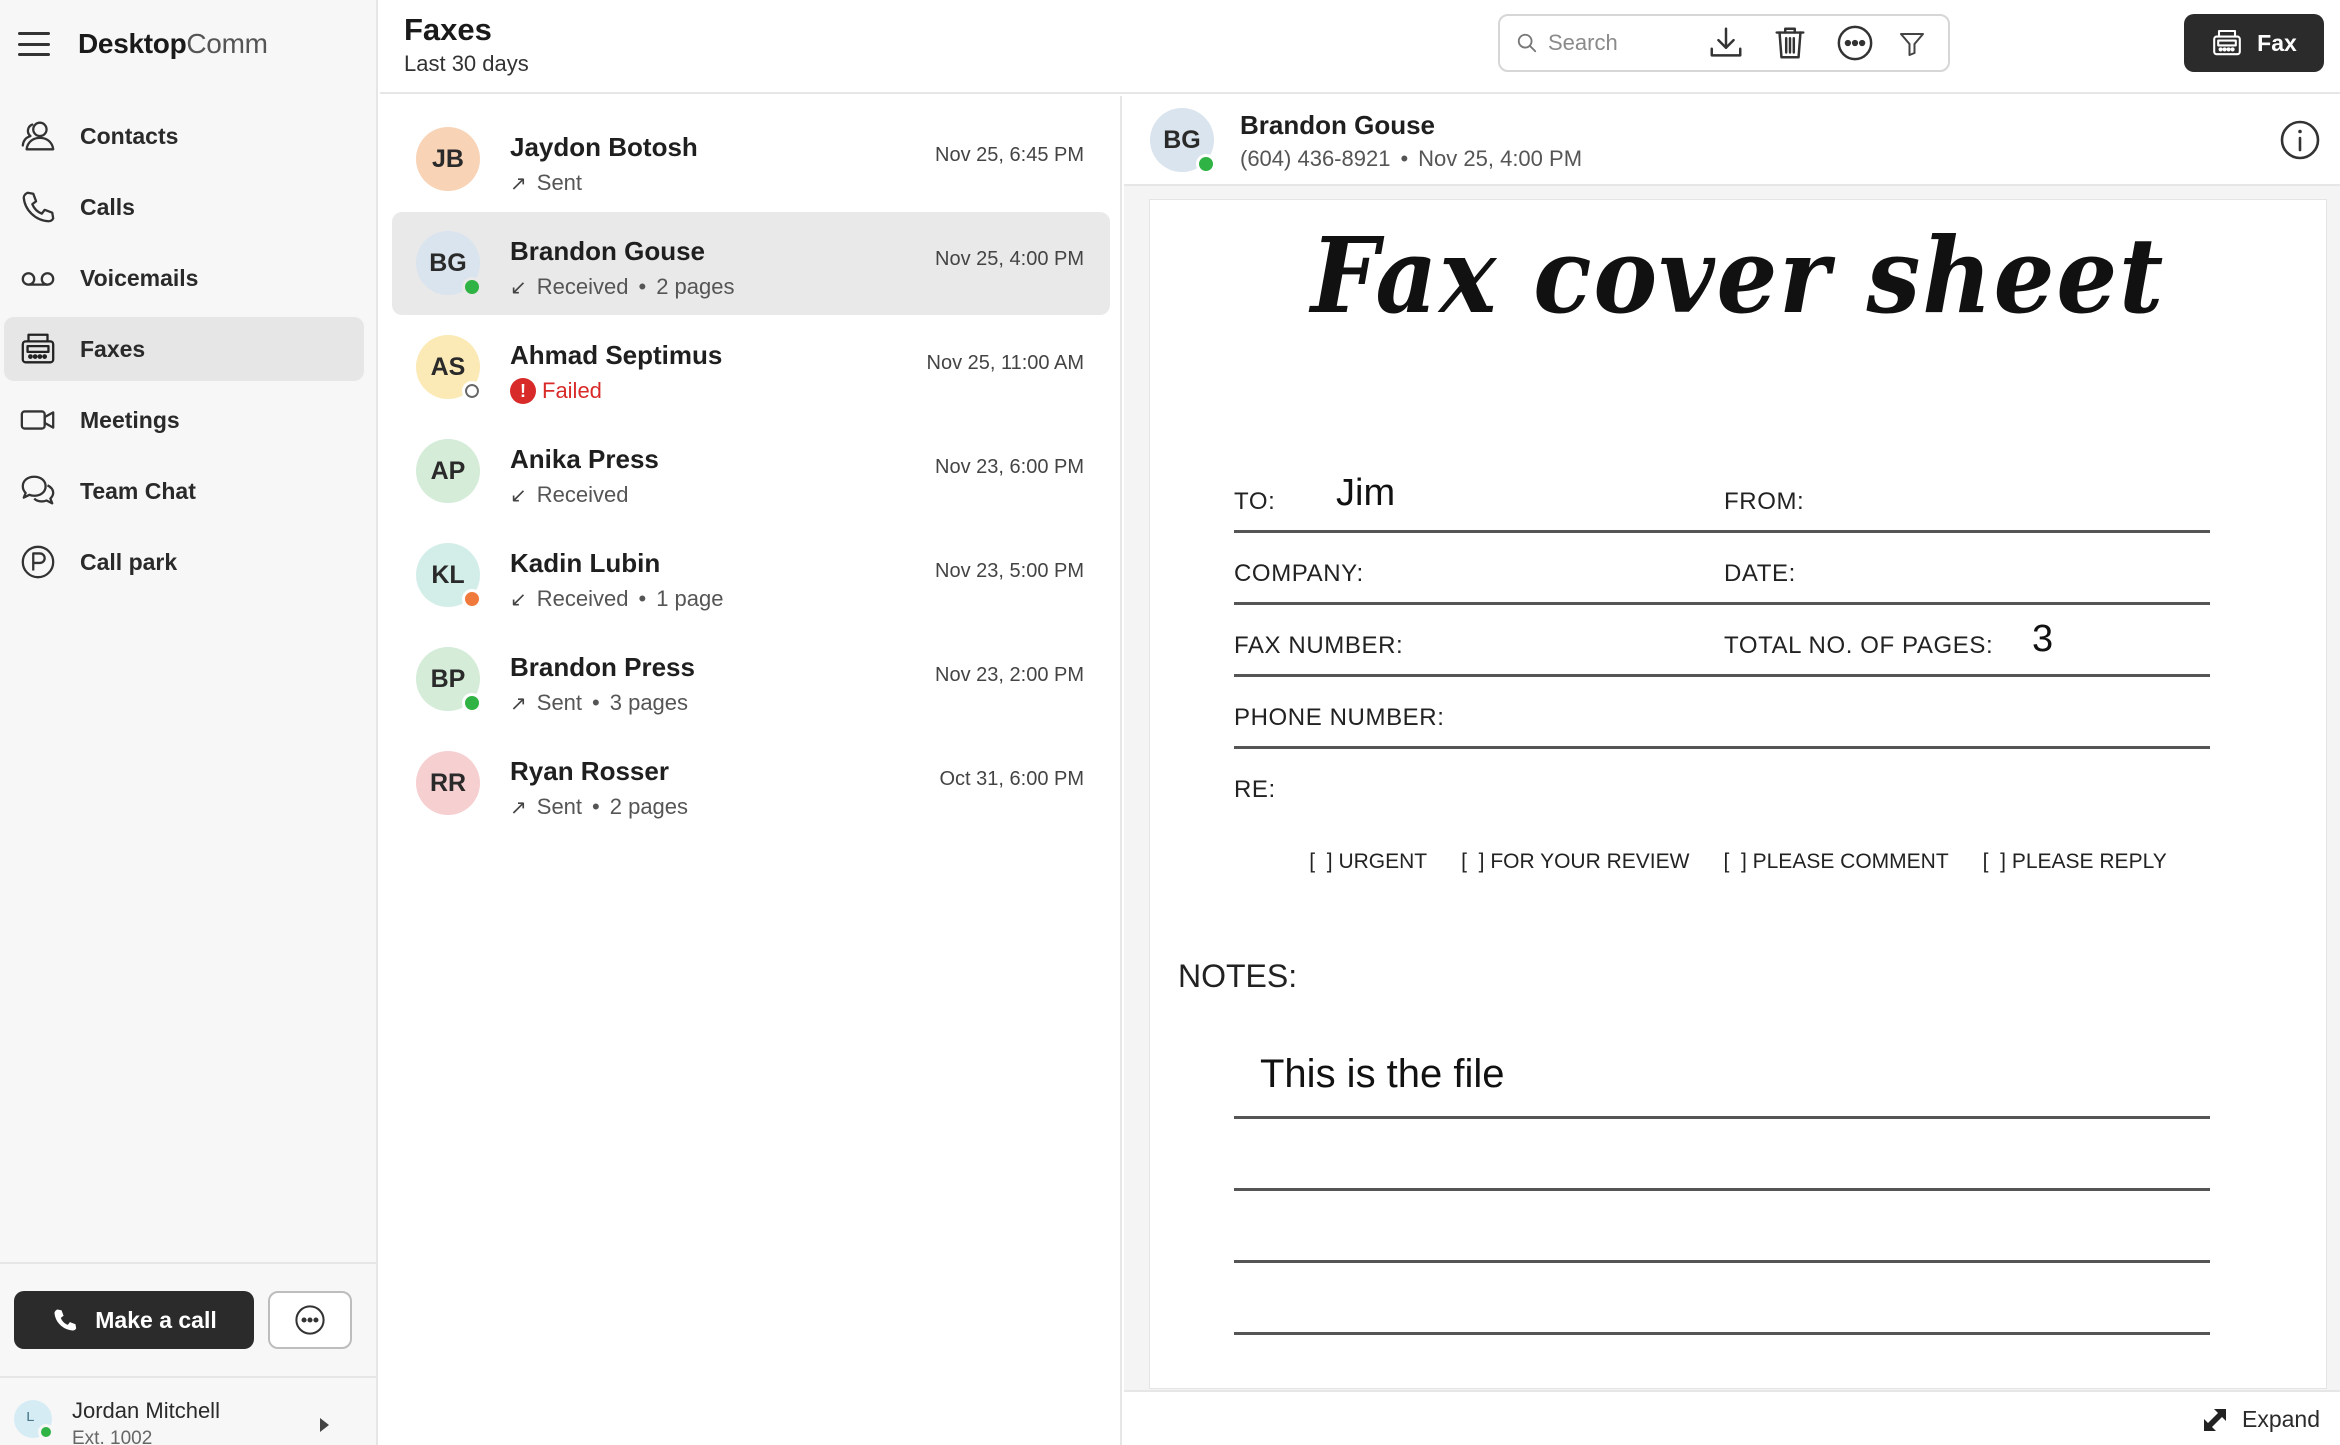  I want to click on delete-button, so click(1790, 43).